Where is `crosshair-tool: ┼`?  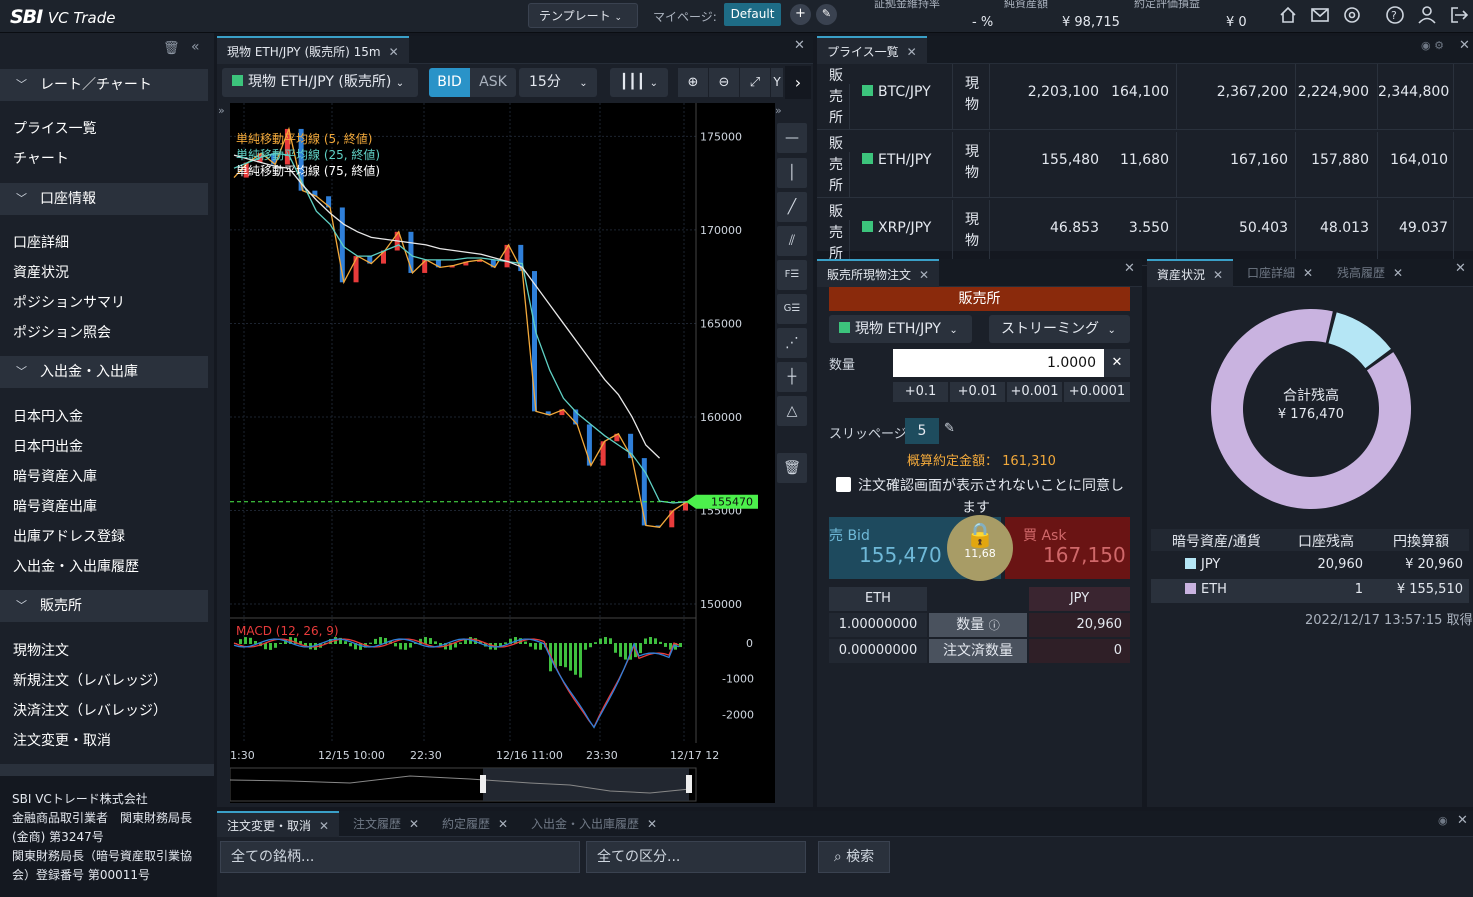 crosshair-tool: ┼ is located at coordinates (792, 377).